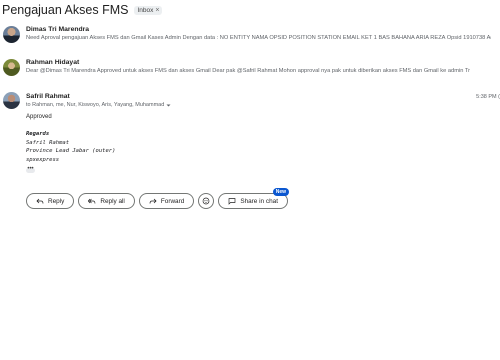 Image resolution: width=500 pixels, height=360 pixels. What do you see at coordinates (232, 201) in the screenshot?
I see `chat-icon` at bounding box center [232, 201].